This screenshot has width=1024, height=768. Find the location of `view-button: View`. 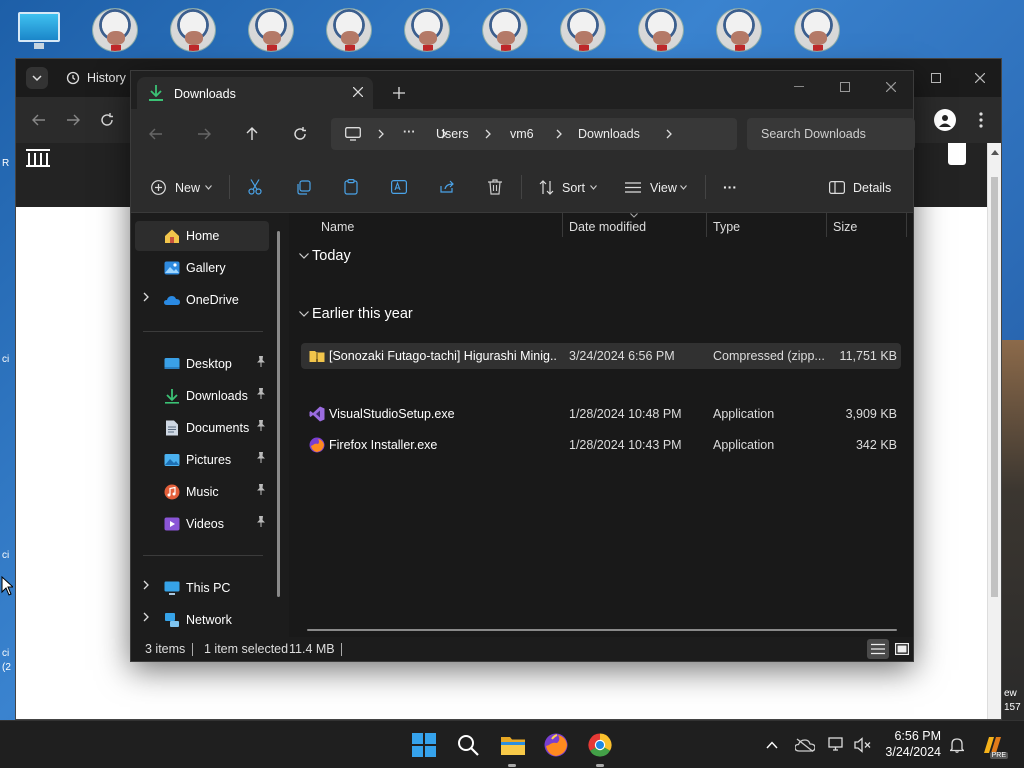

view-button: View is located at coordinates (654, 187).